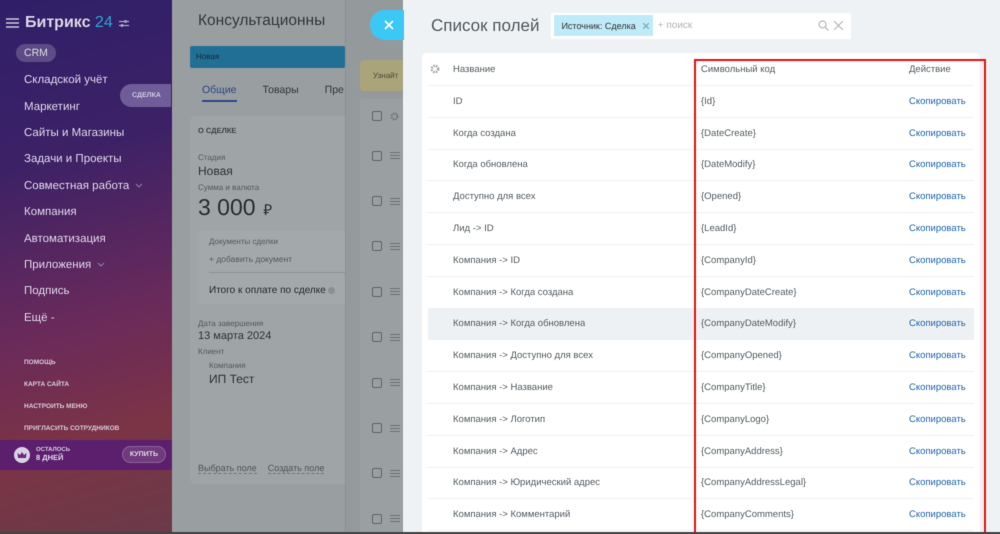 The height and width of the screenshot is (534, 1000). Describe the element at coordinates (485, 26) in the screenshot. I see `panel-title: Список полей` at that location.